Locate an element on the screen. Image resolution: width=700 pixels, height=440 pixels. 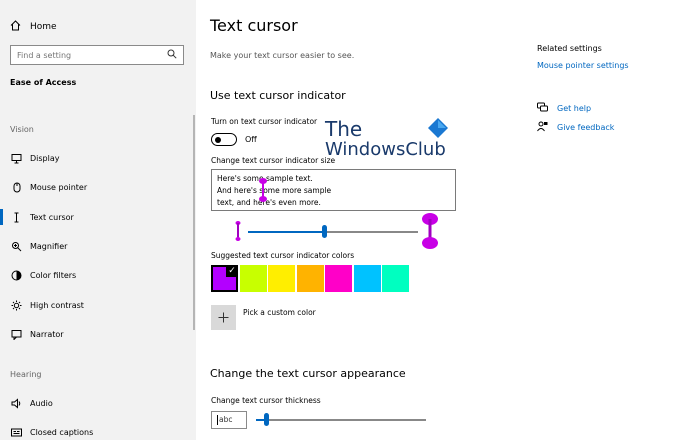
sidebar-item-label: Magnifier is located at coordinates (49, 246).